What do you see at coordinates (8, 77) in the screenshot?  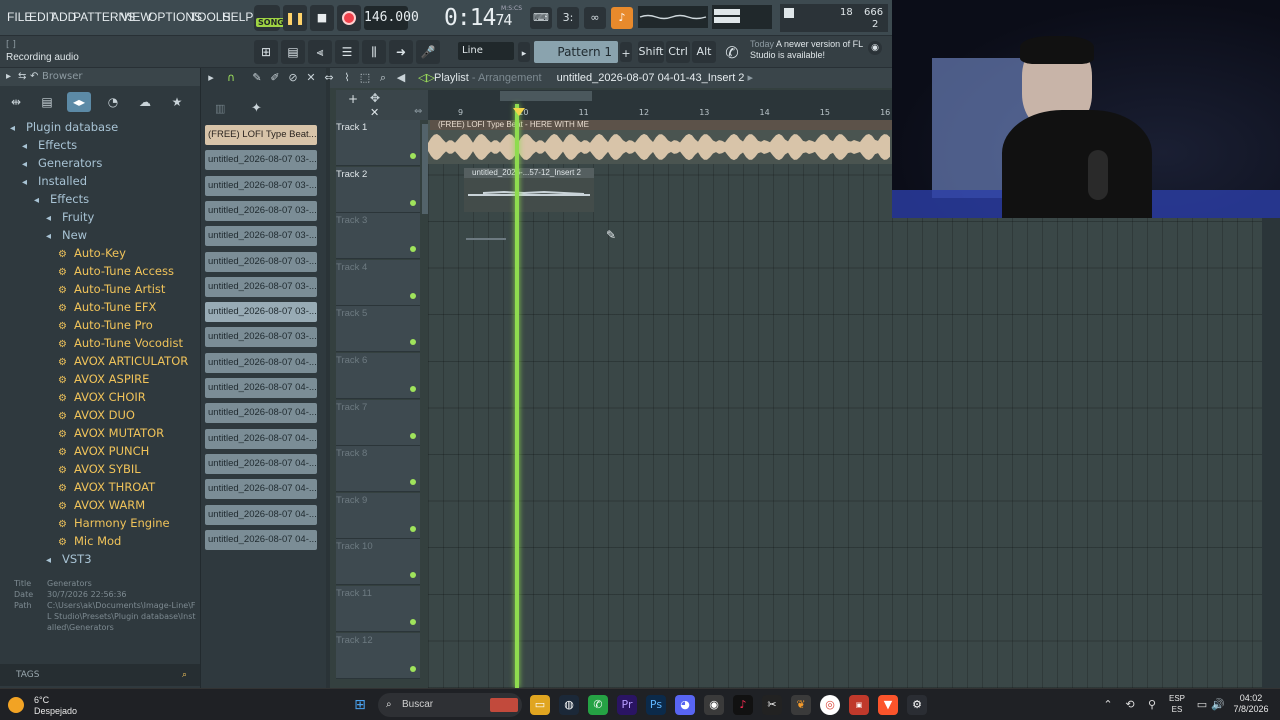 I see `browser-menu-icon: ▸` at bounding box center [8, 77].